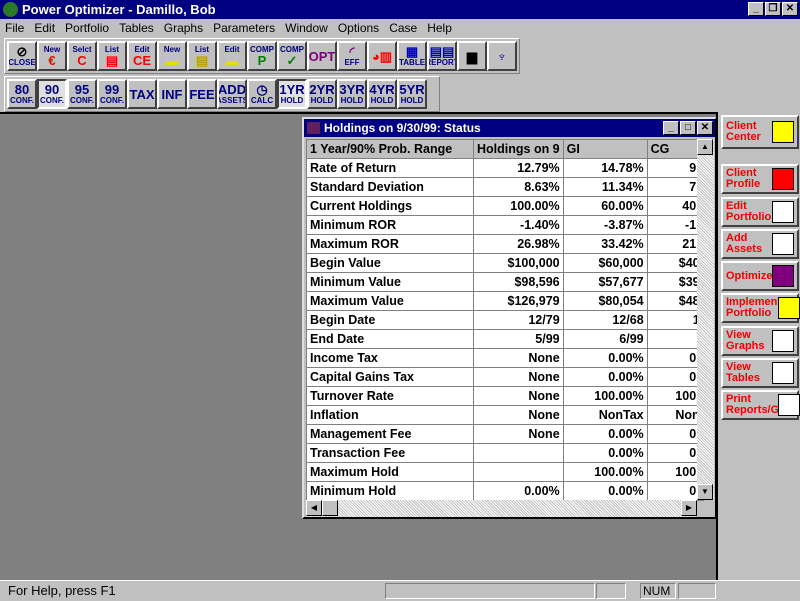 The image size is (800, 601). I want to click on toolbar-button: Selct C, so click(82, 56).